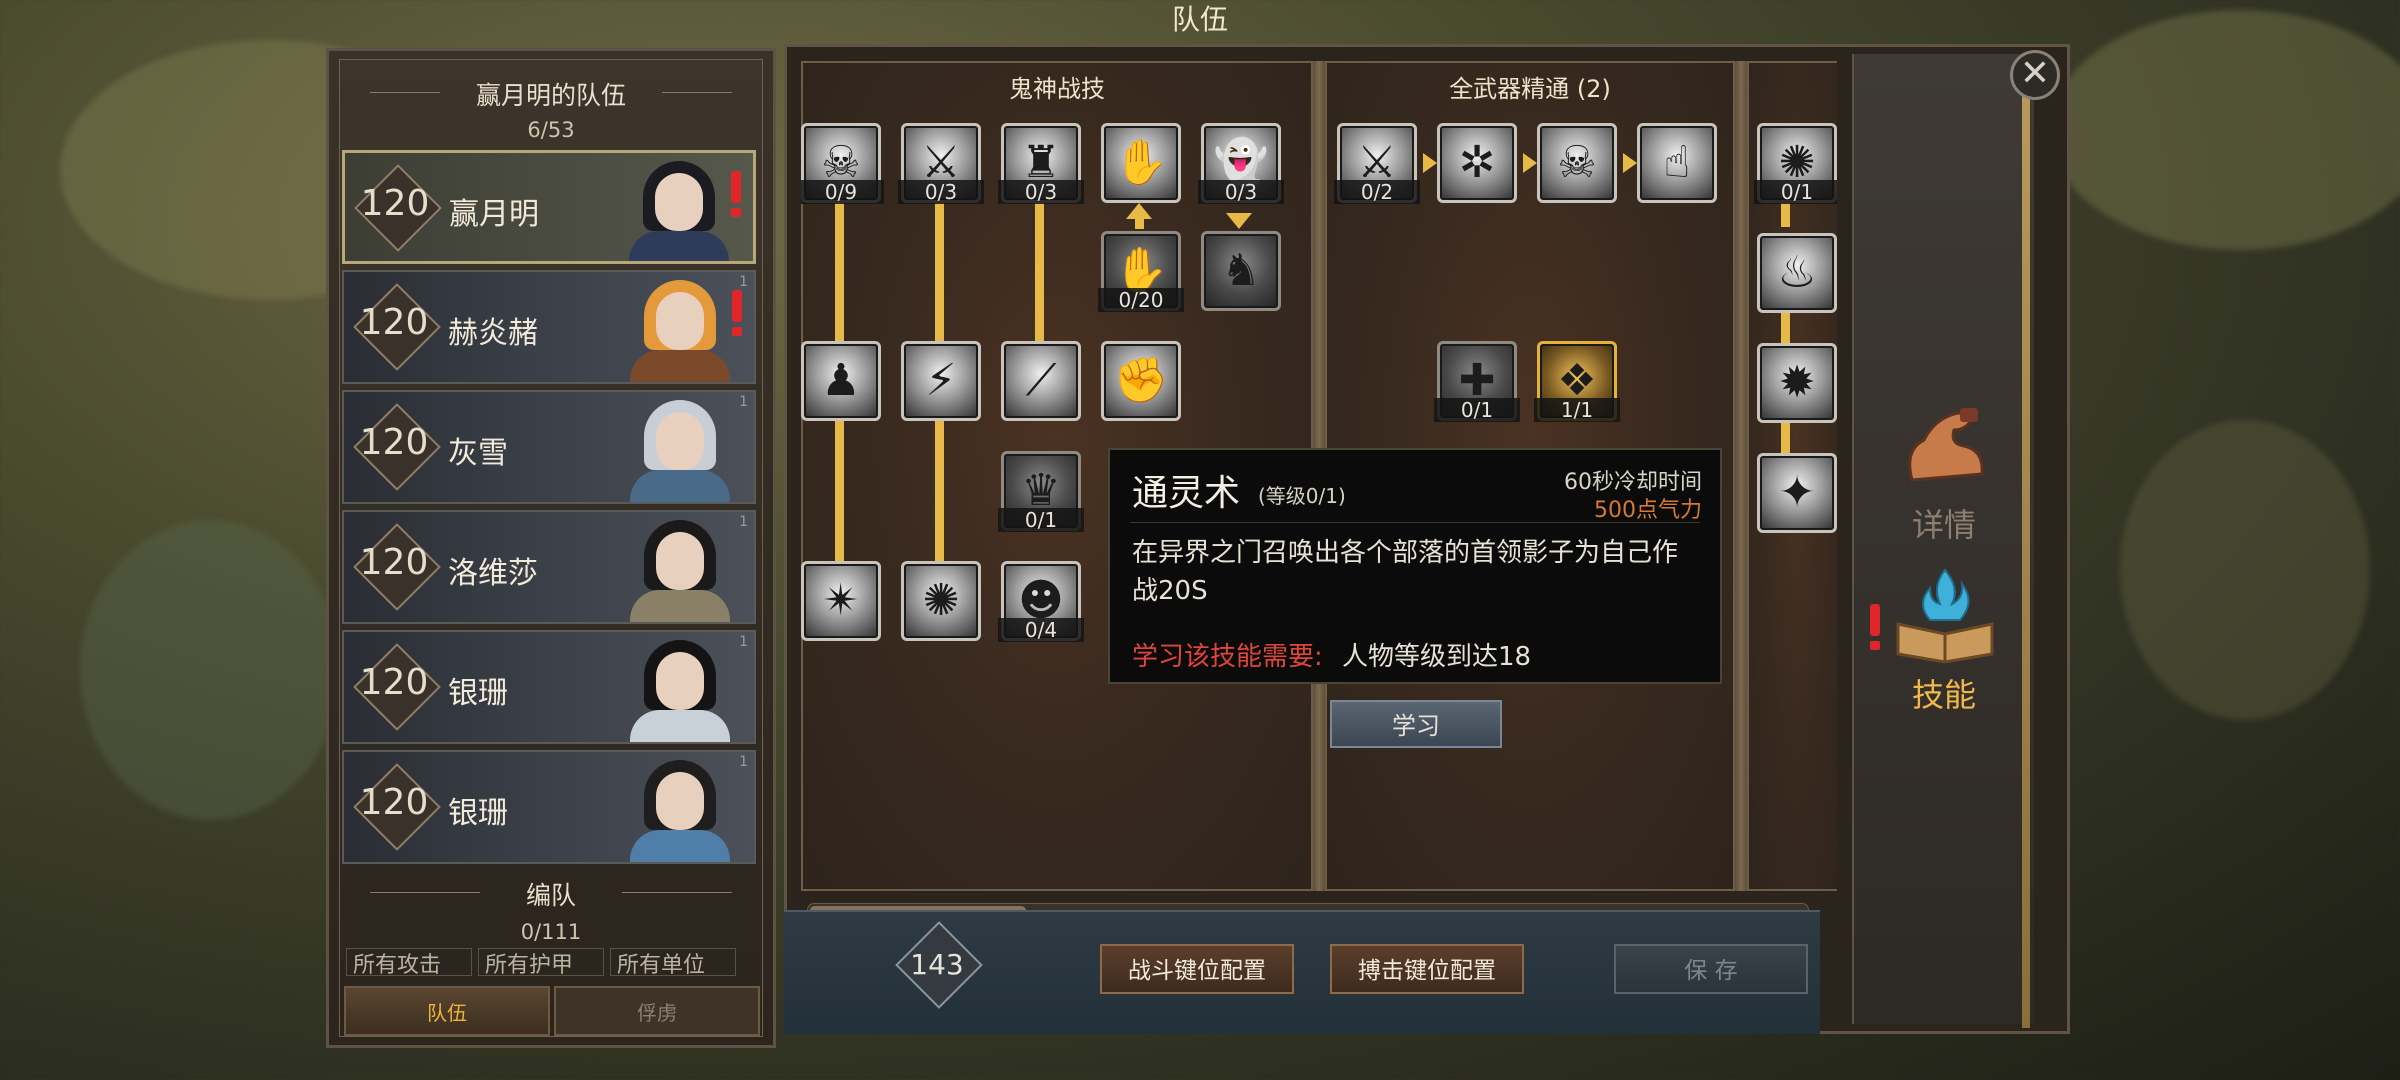 This screenshot has height=1080, width=2400. I want to click on skill-slot: ☝, so click(1677, 163).